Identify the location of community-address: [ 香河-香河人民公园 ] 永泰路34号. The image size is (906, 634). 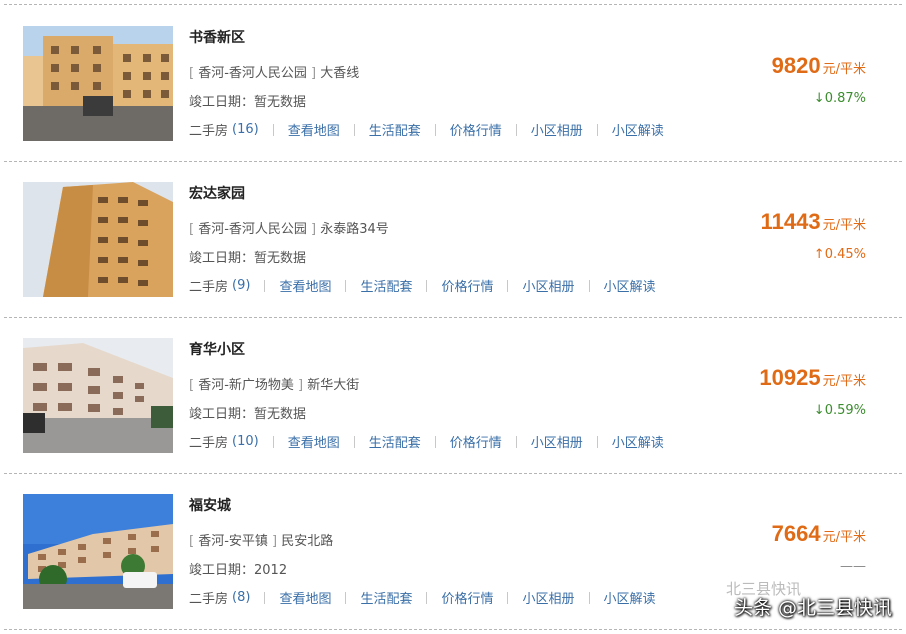
(289, 229).